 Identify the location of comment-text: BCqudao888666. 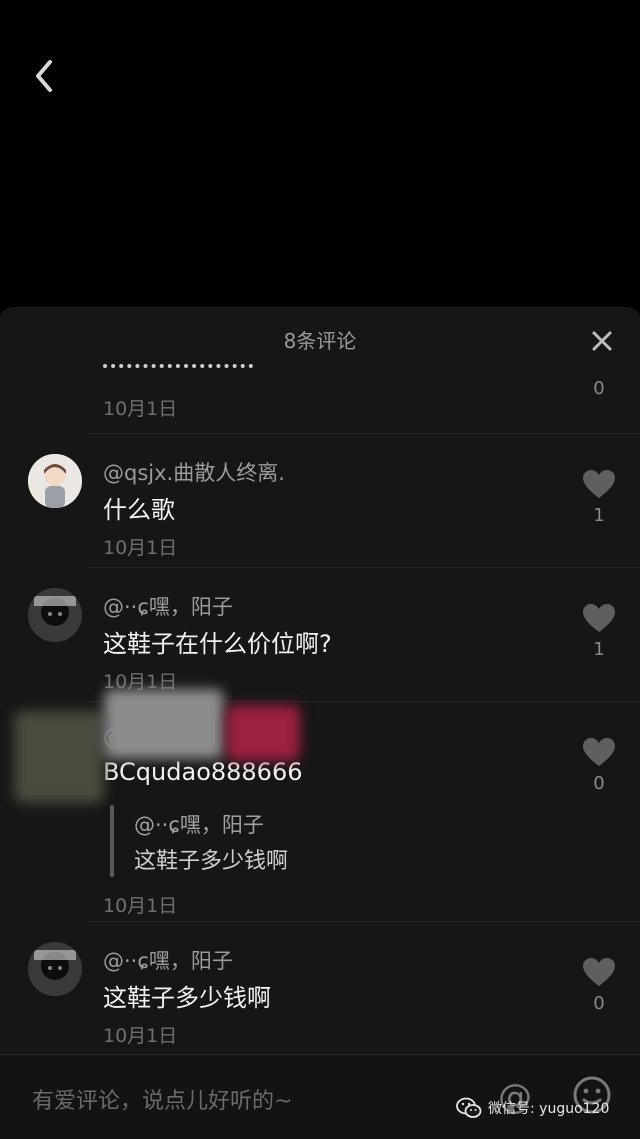
(203, 772).